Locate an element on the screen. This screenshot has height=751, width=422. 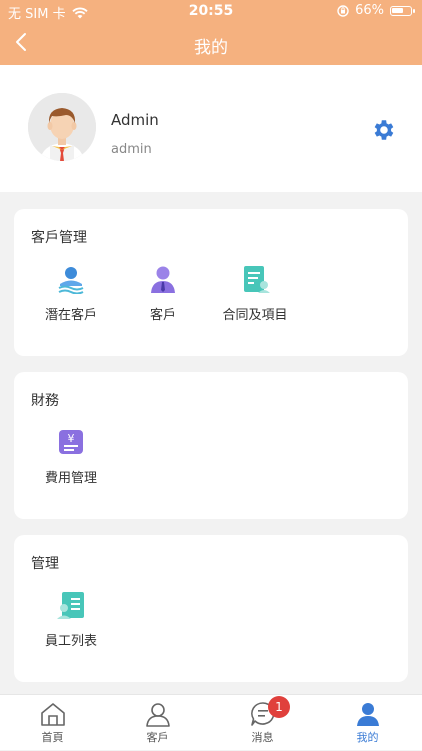
employee-list-item: 員工列表 is located at coordinates (71, 619).